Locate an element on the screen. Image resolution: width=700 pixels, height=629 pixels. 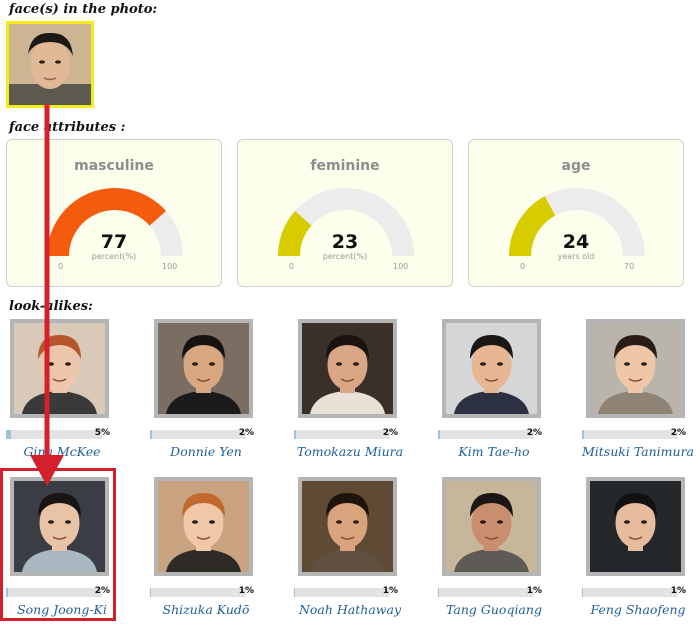
similarity-percent: 5% is located at coordinates (102, 433).